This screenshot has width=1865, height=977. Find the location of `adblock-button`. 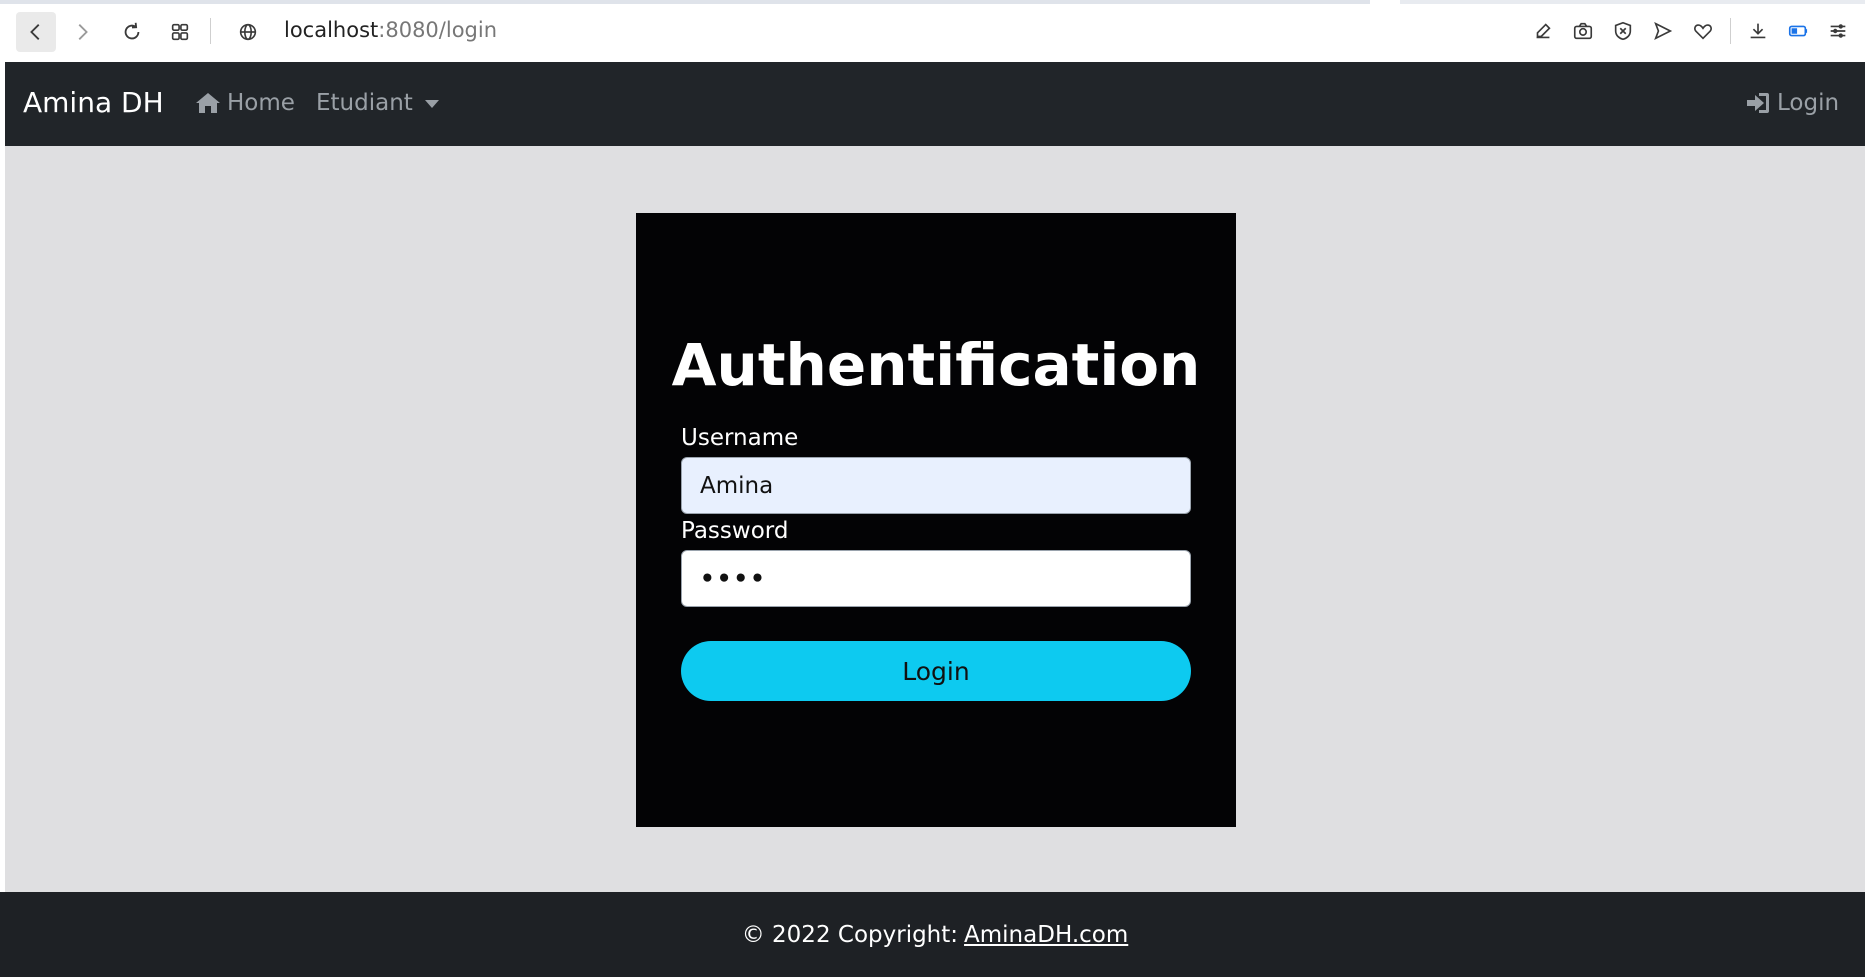

adblock-button is located at coordinates (1623, 31).